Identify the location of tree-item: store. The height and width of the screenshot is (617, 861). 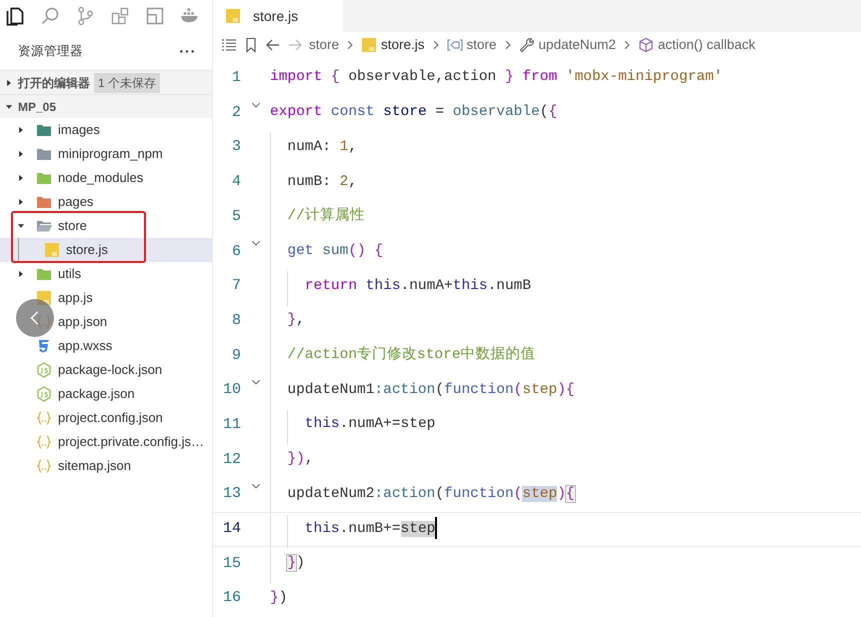
(106, 226).